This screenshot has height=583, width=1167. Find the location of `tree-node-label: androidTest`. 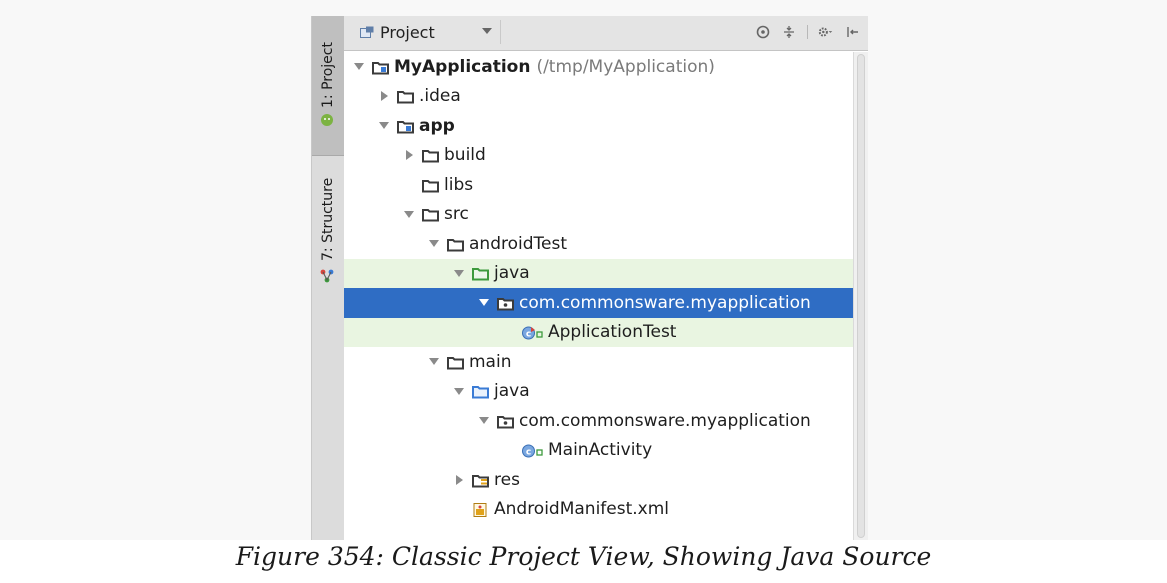

tree-node-label: androidTest is located at coordinates (518, 243).